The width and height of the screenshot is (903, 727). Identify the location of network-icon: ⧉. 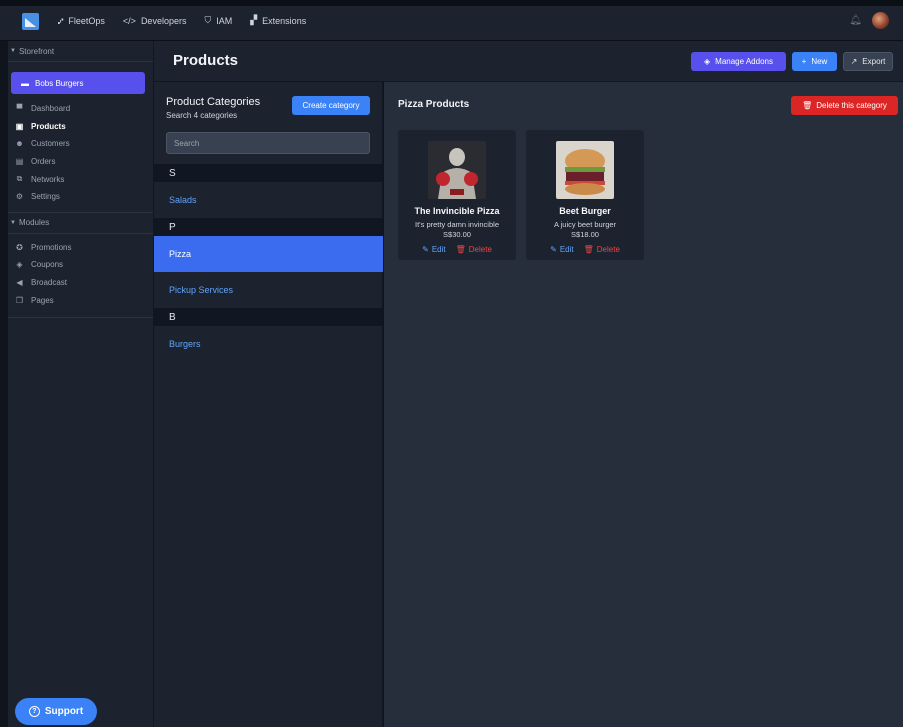
(19, 179).